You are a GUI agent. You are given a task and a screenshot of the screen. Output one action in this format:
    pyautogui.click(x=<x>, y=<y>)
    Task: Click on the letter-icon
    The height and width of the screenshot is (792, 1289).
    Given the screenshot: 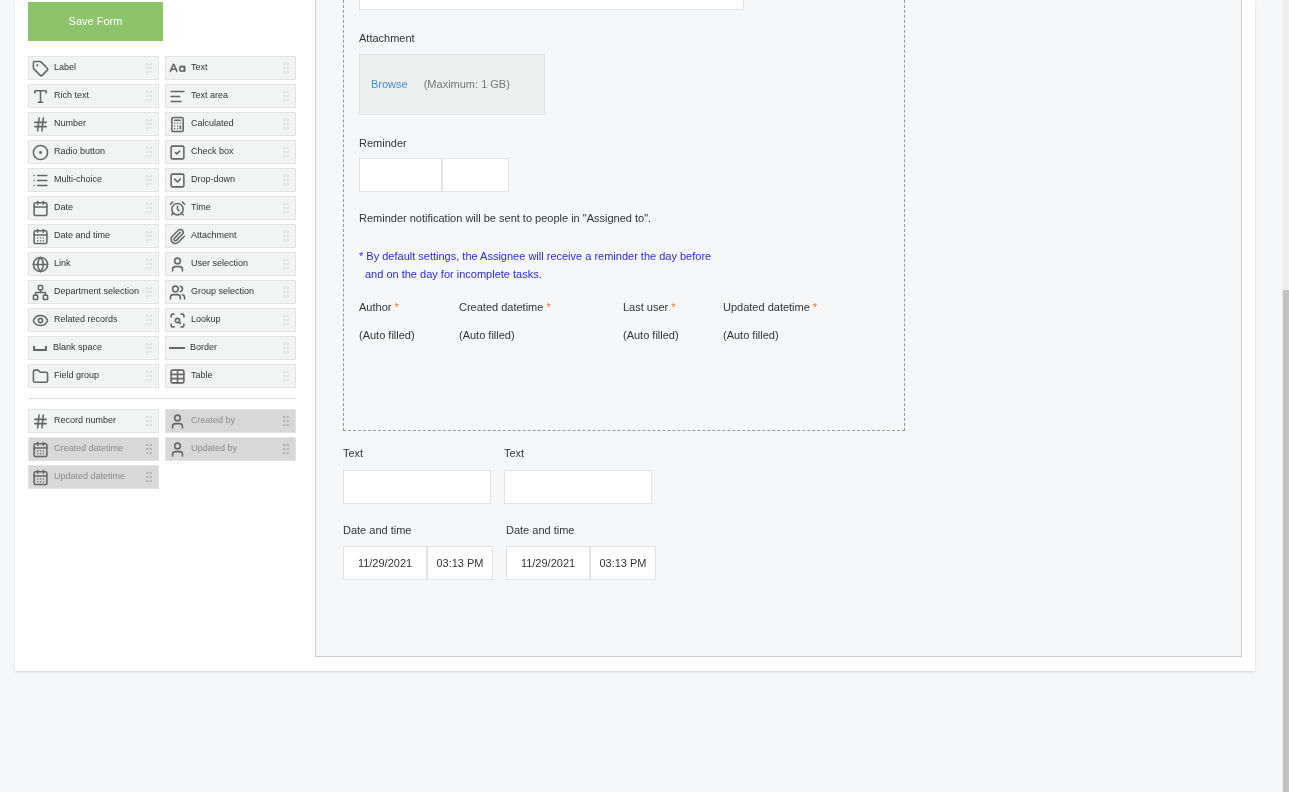 What is the action you would take?
    pyautogui.click(x=40, y=96)
    